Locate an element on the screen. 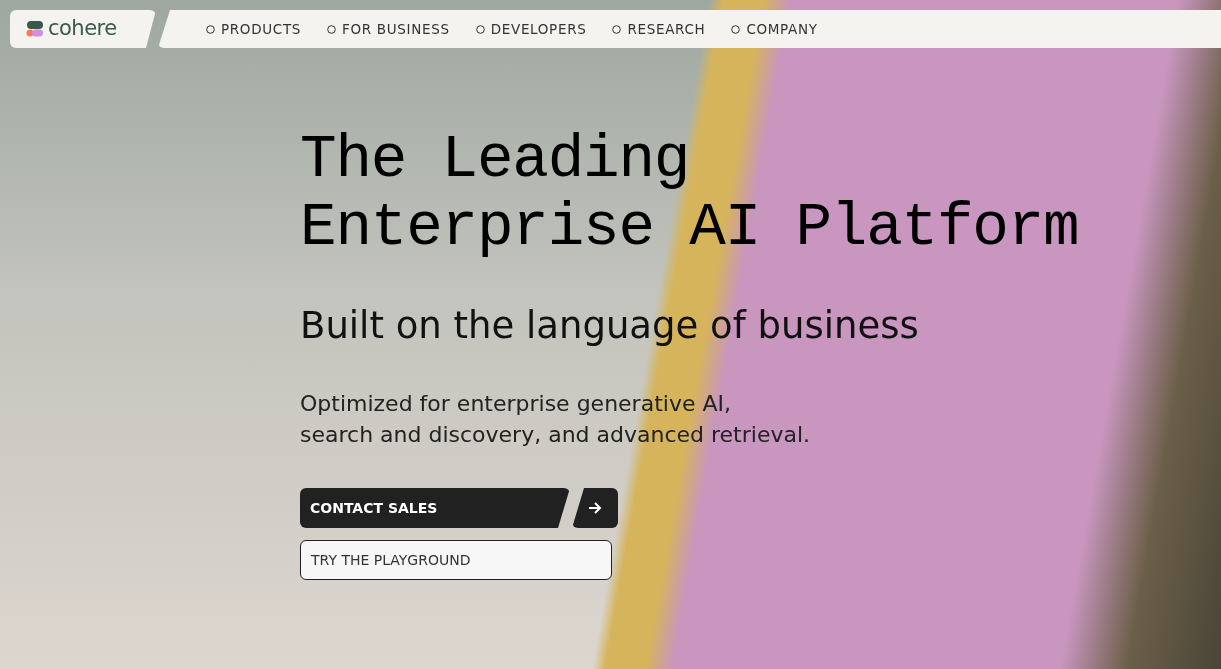 Image resolution: width=1221 pixels, height=669 pixels. subheadline: Built on the language of business is located at coordinates (610, 326).